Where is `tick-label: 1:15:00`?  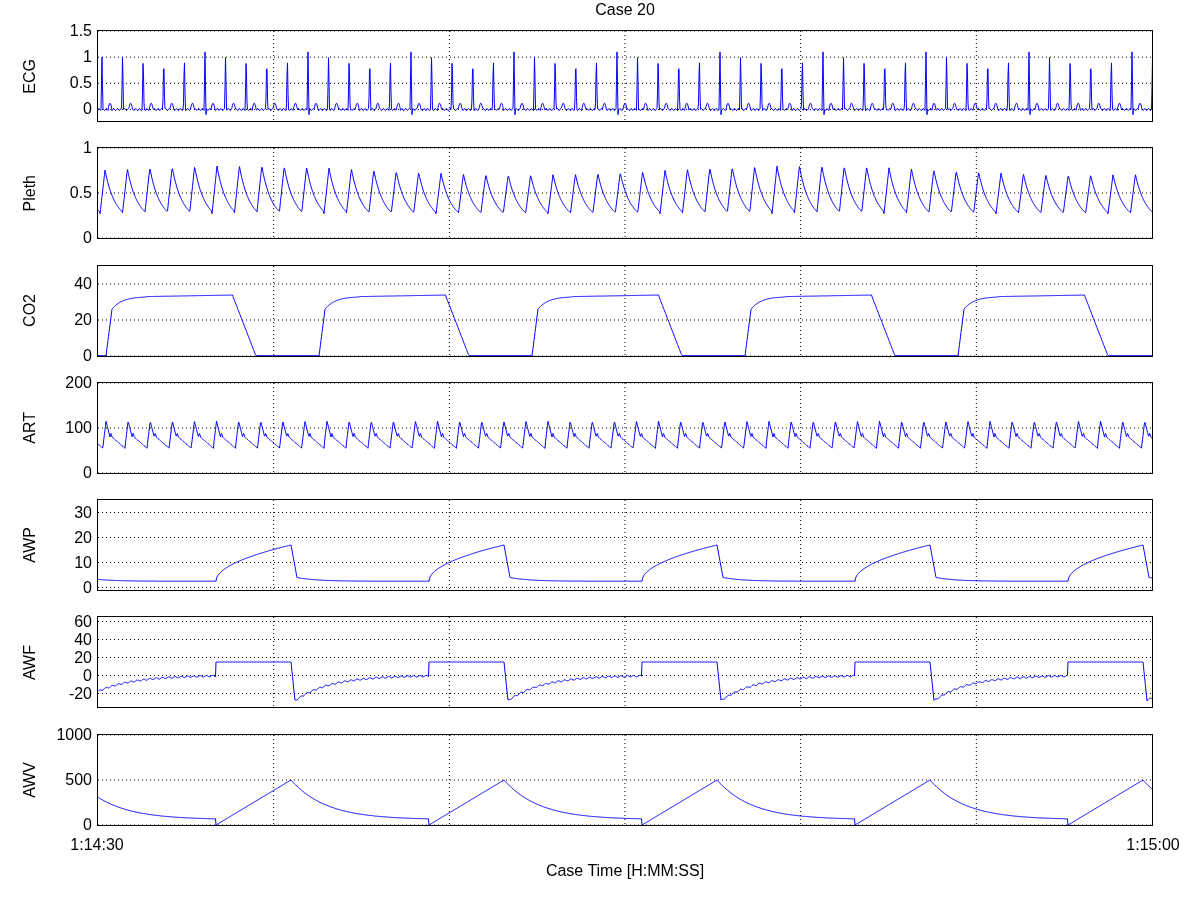
tick-label: 1:15:00 is located at coordinates (1153, 844).